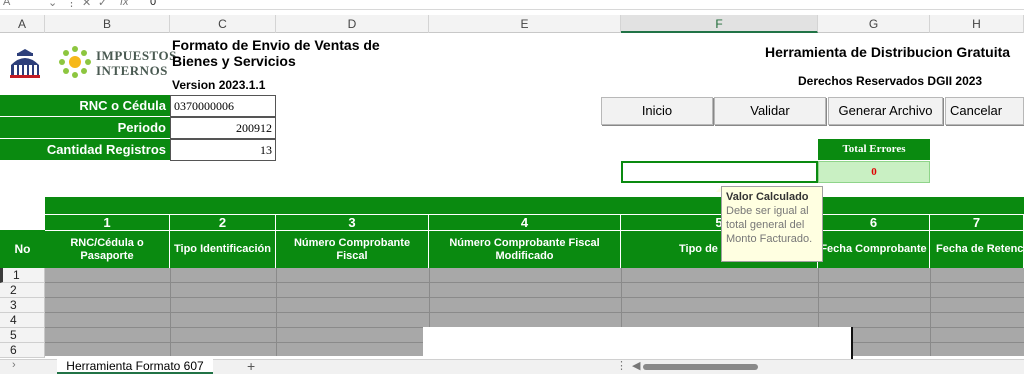 The height and width of the screenshot is (374, 1024). What do you see at coordinates (352, 222) in the screenshot?
I see `col-number-3: 3` at bounding box center [352, 222].